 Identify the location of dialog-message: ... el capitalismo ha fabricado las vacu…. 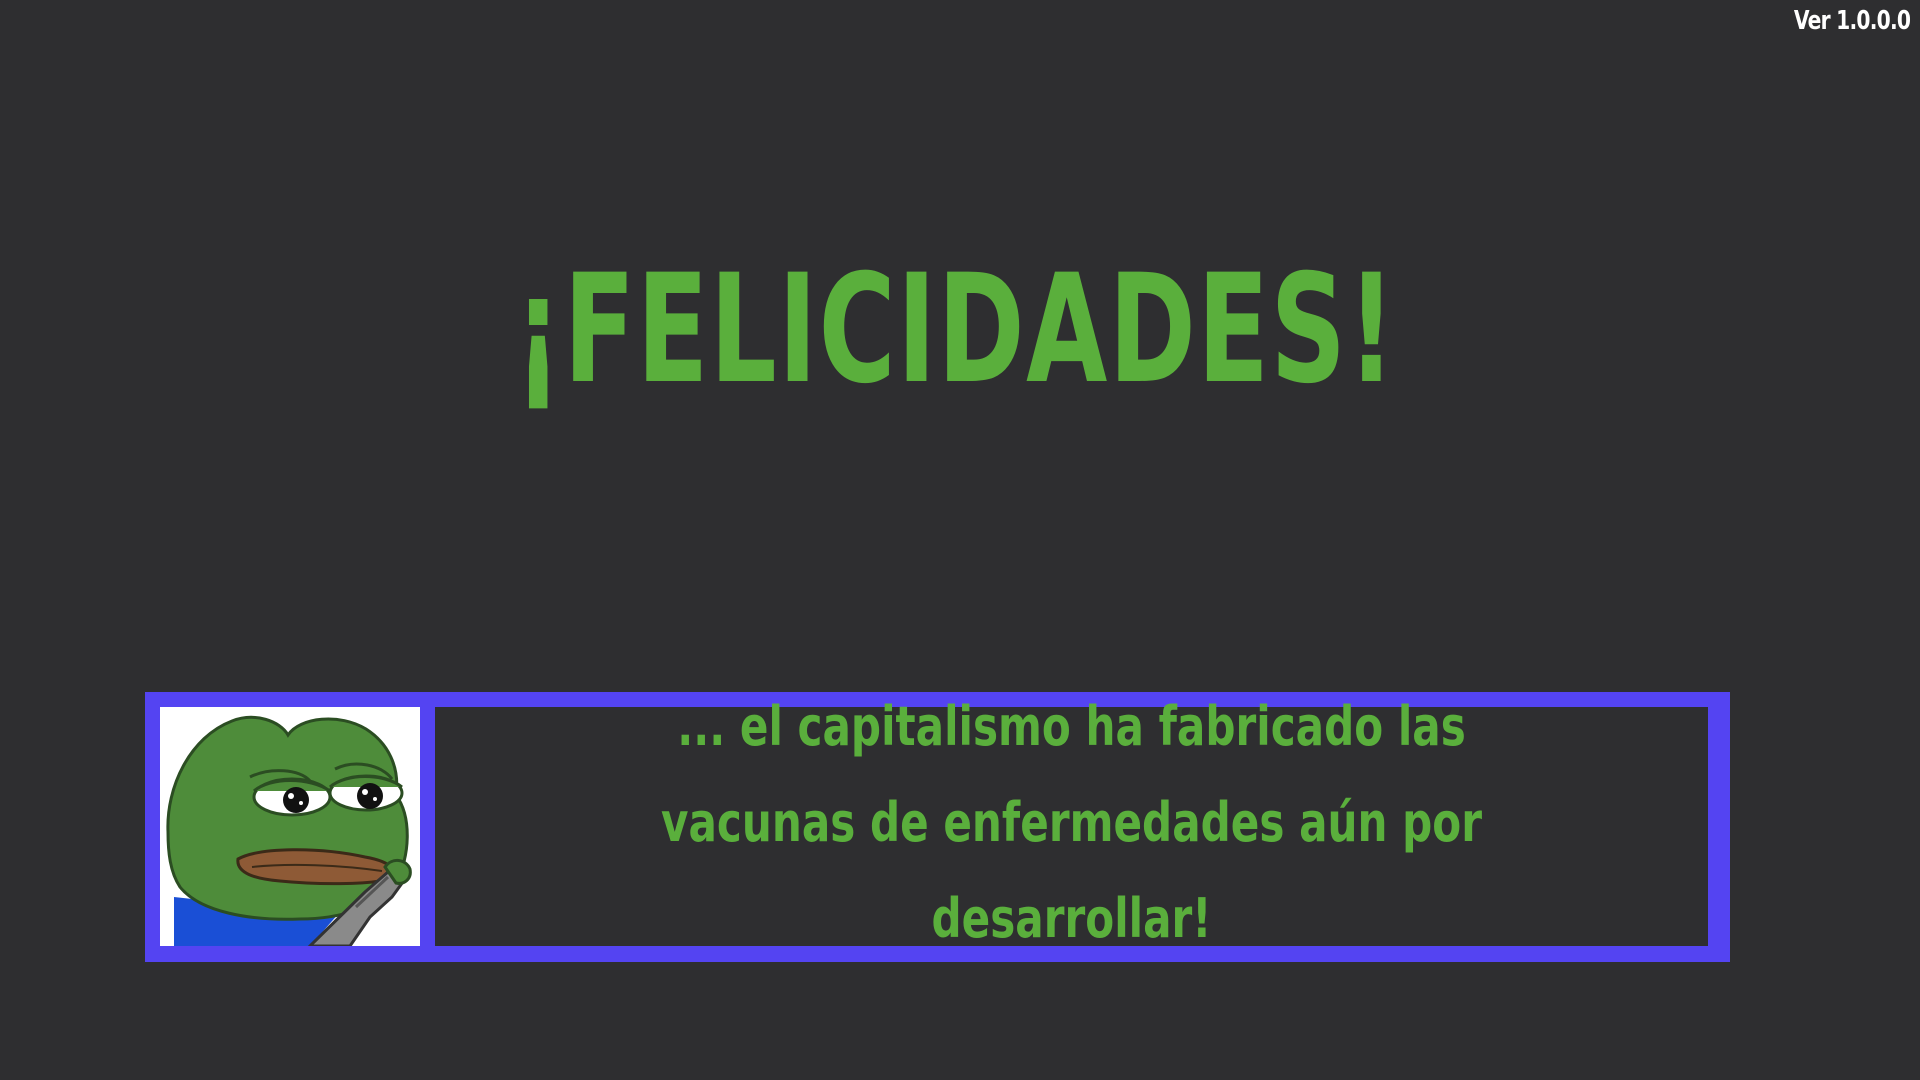
(1071, 822).